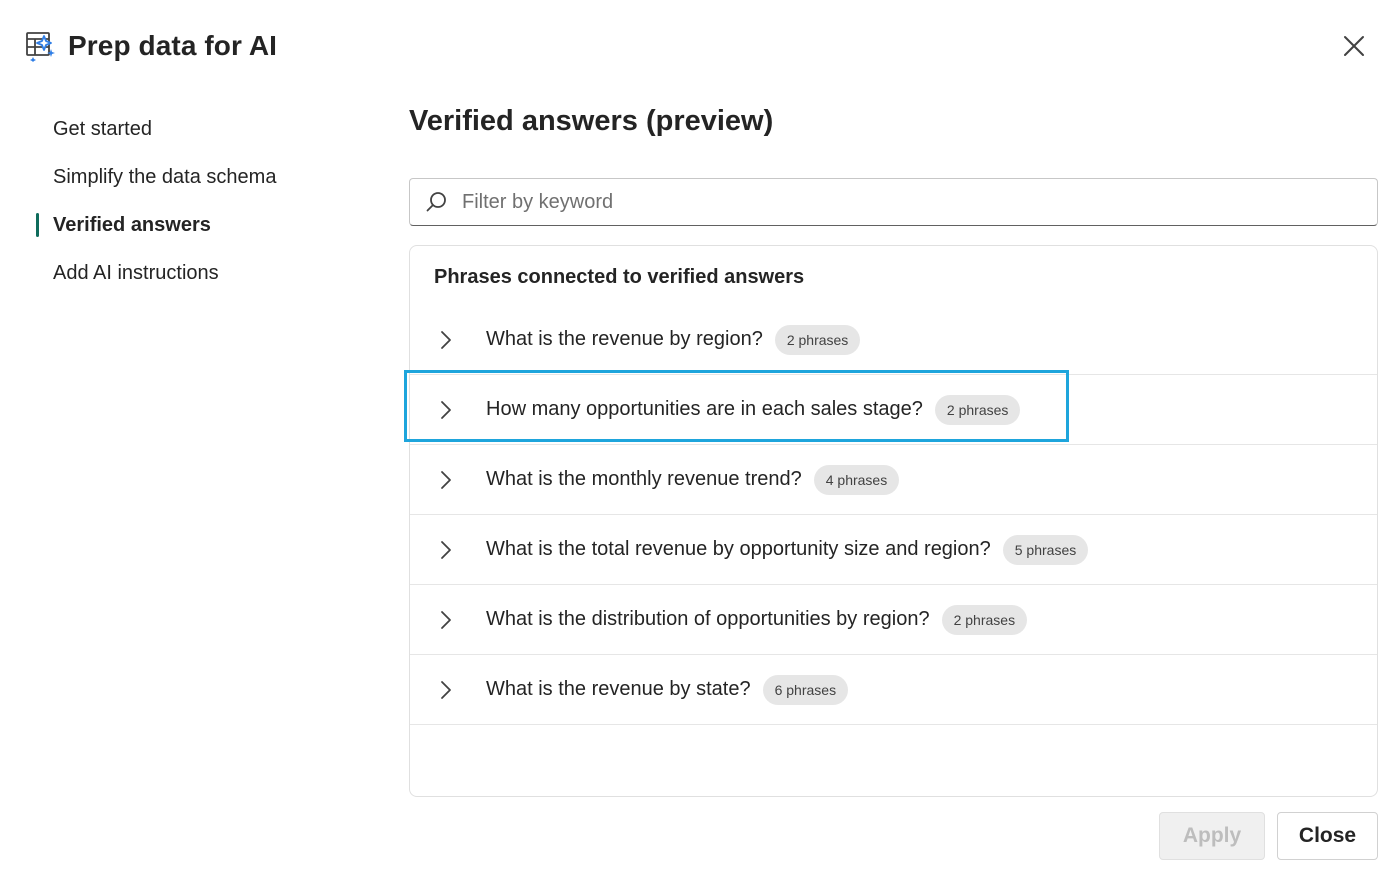 This screenshot has height=881, width=1389. I want to click on search-icon, so click(437, 202).